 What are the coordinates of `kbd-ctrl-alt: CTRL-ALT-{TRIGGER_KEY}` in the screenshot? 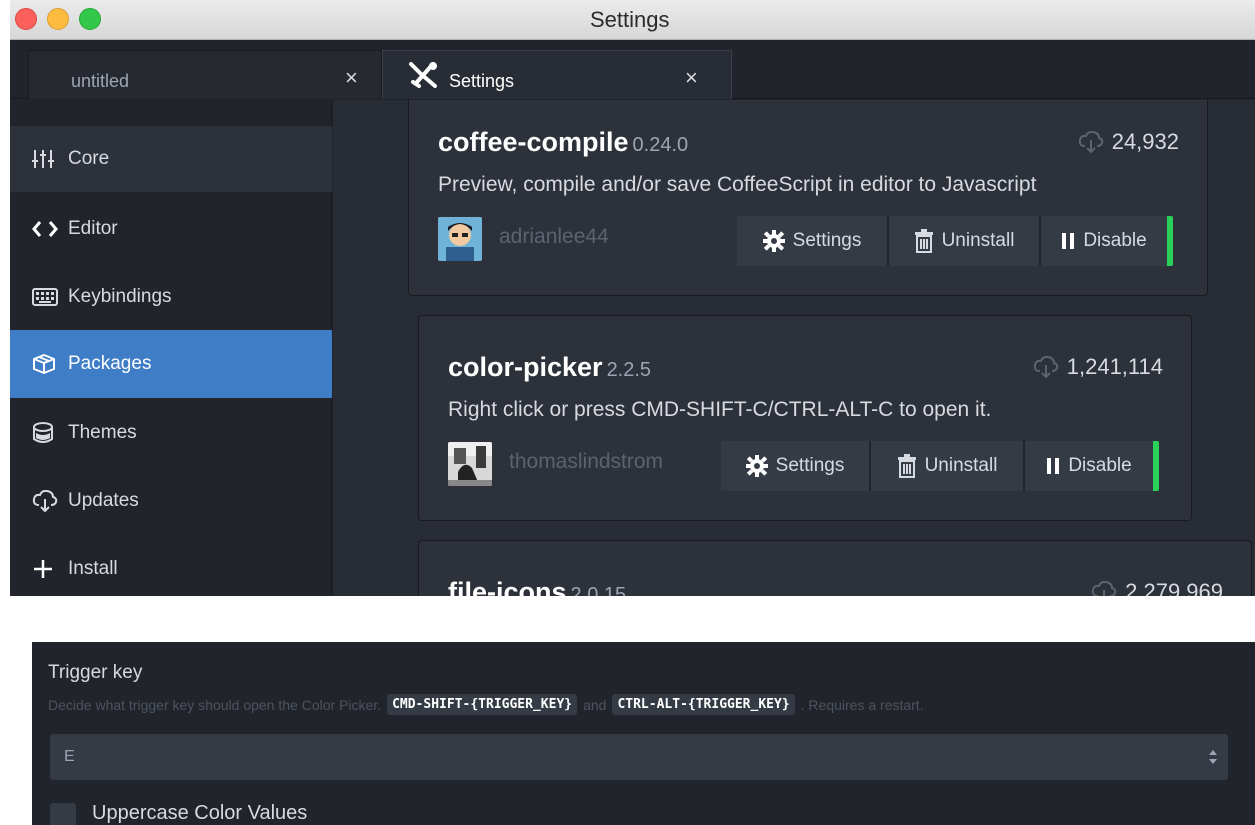 It's located at (703, 704).